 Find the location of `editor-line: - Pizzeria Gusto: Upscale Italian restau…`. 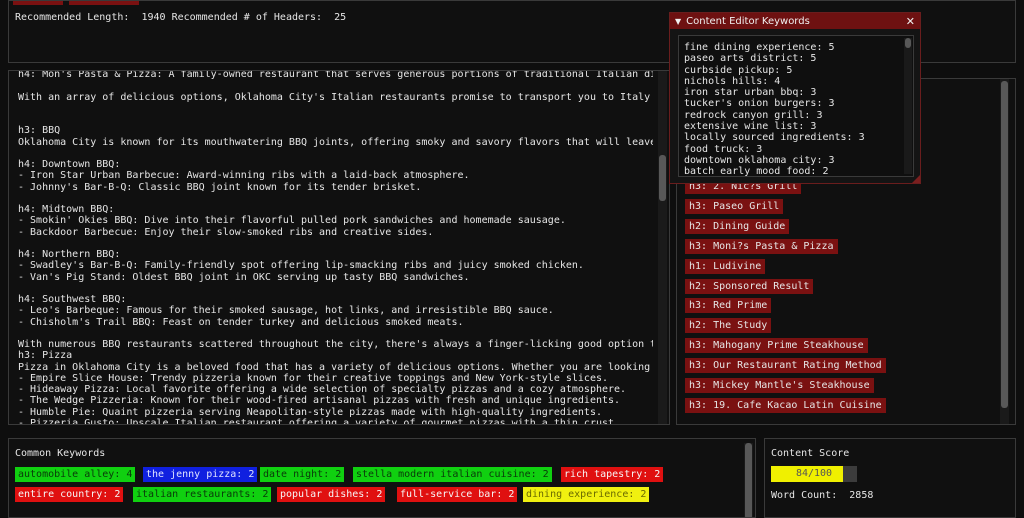

editor-line: - Pizzeria Gusto: Upscale Italian restau… is located at coordinates (335, 421).